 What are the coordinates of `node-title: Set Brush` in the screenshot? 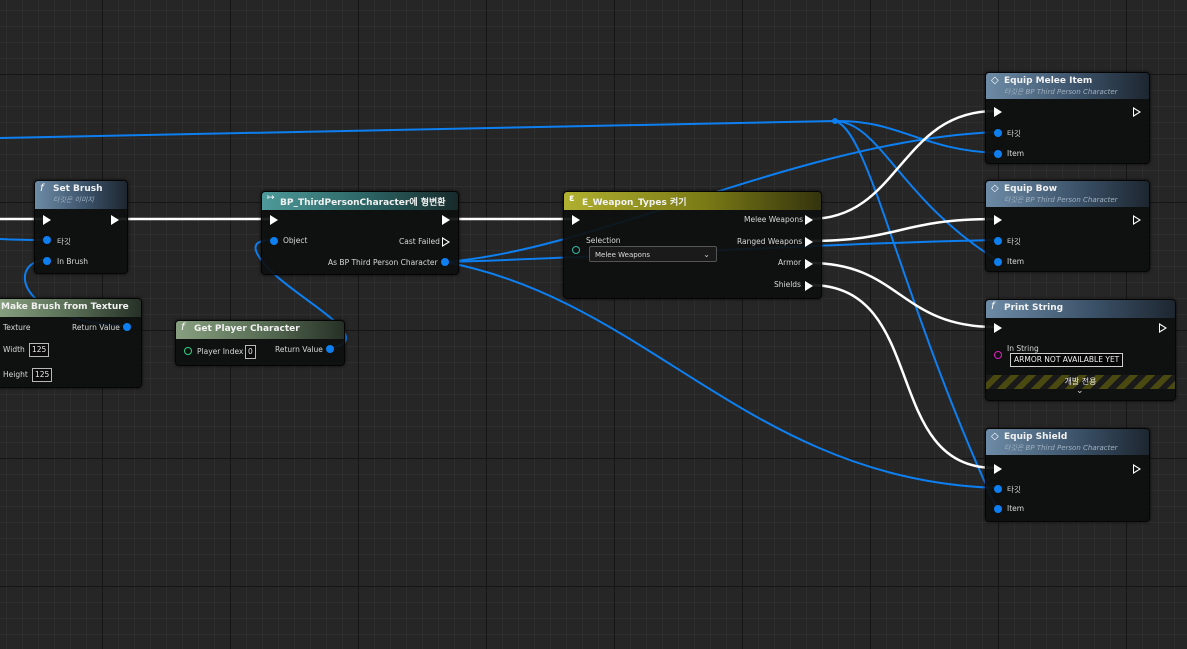 It's located at (78, 189).